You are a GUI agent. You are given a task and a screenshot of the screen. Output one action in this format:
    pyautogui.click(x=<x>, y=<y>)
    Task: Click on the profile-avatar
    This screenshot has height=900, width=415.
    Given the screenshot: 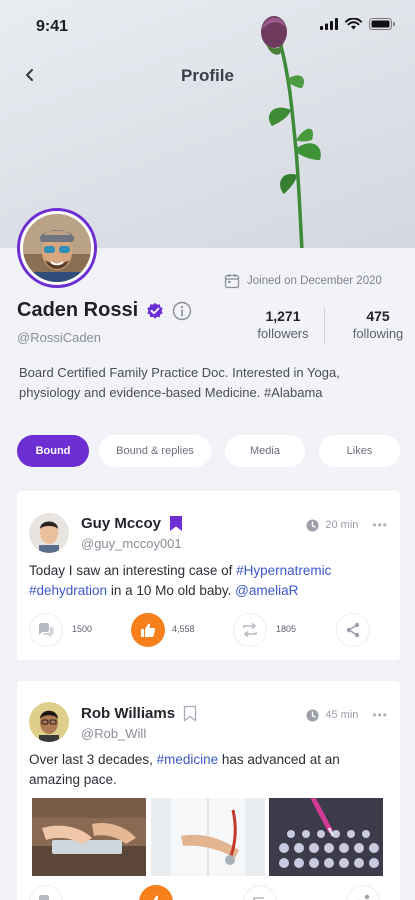 What is the action you would take?
    pyautogui.click(x=57, y=248)
    